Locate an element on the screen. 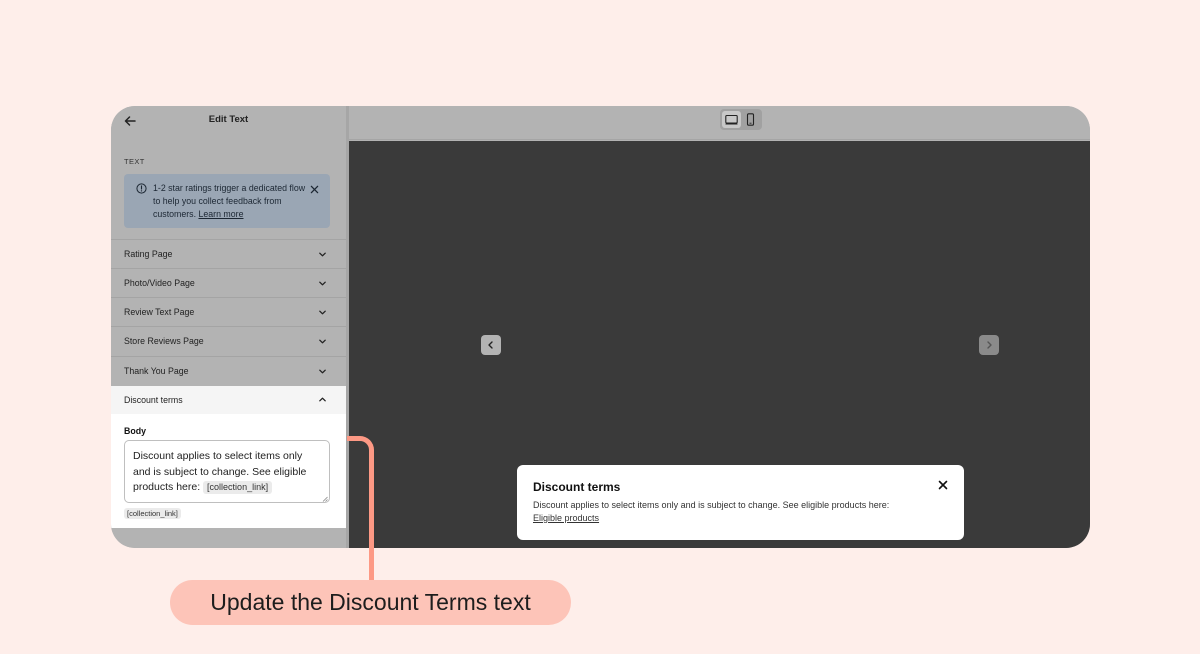 The height and width of the screenshot is (654, 1200). desktop-view-button is located at coordinates (731, 119).